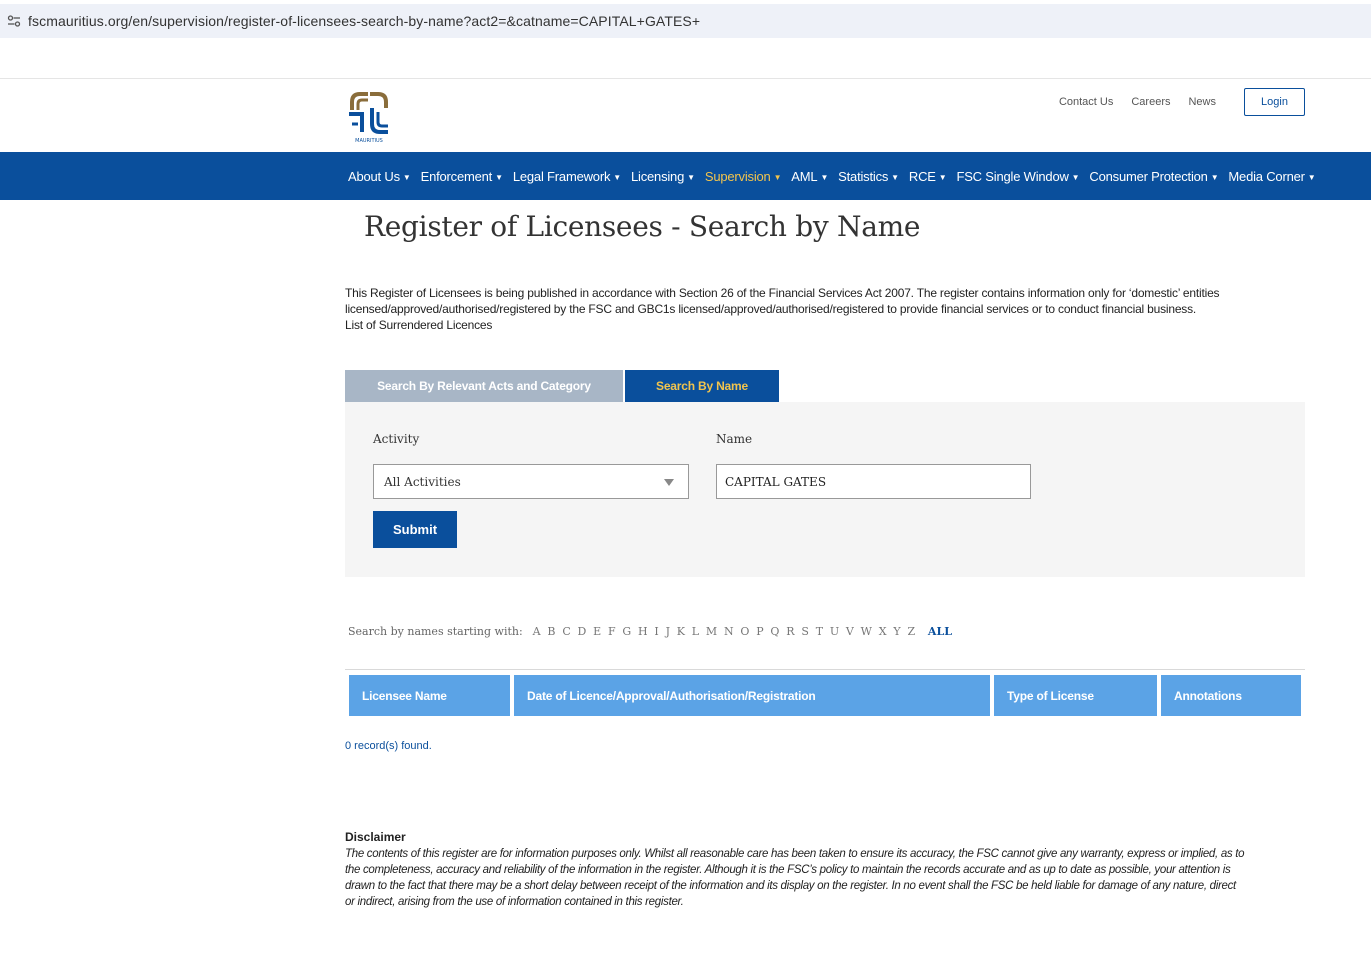 The image size is (1371, 977). Describe the element at coordinates (369, 116) in the screenshot. I see `fsc-logo: MAURITIUS` at that location.